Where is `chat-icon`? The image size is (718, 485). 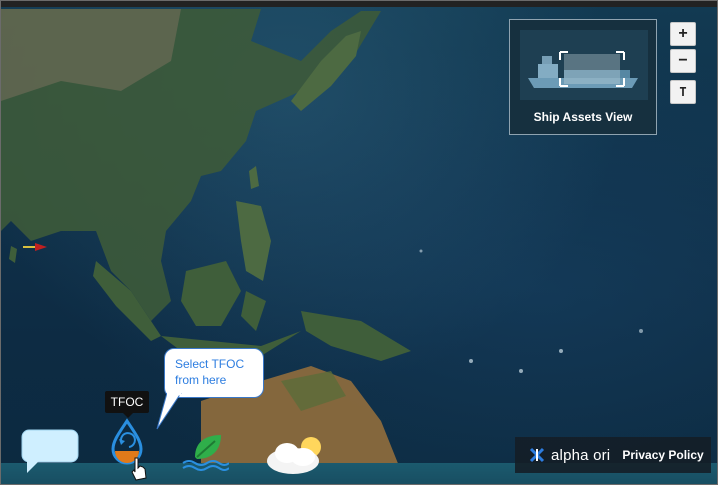 chat-icon is located at coordinates (50, 452).